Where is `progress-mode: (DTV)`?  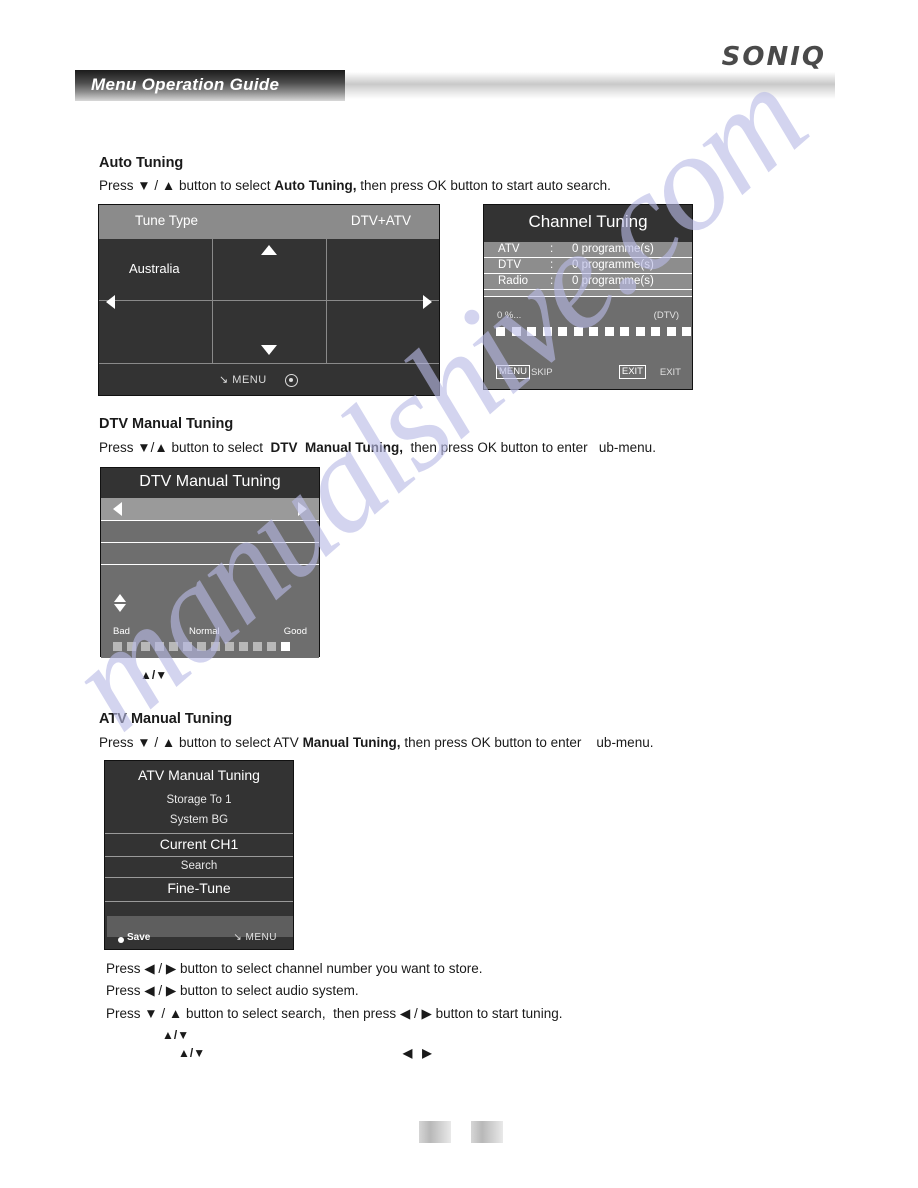 progress-mode: (DTV) is located at coordinates (666, 315).